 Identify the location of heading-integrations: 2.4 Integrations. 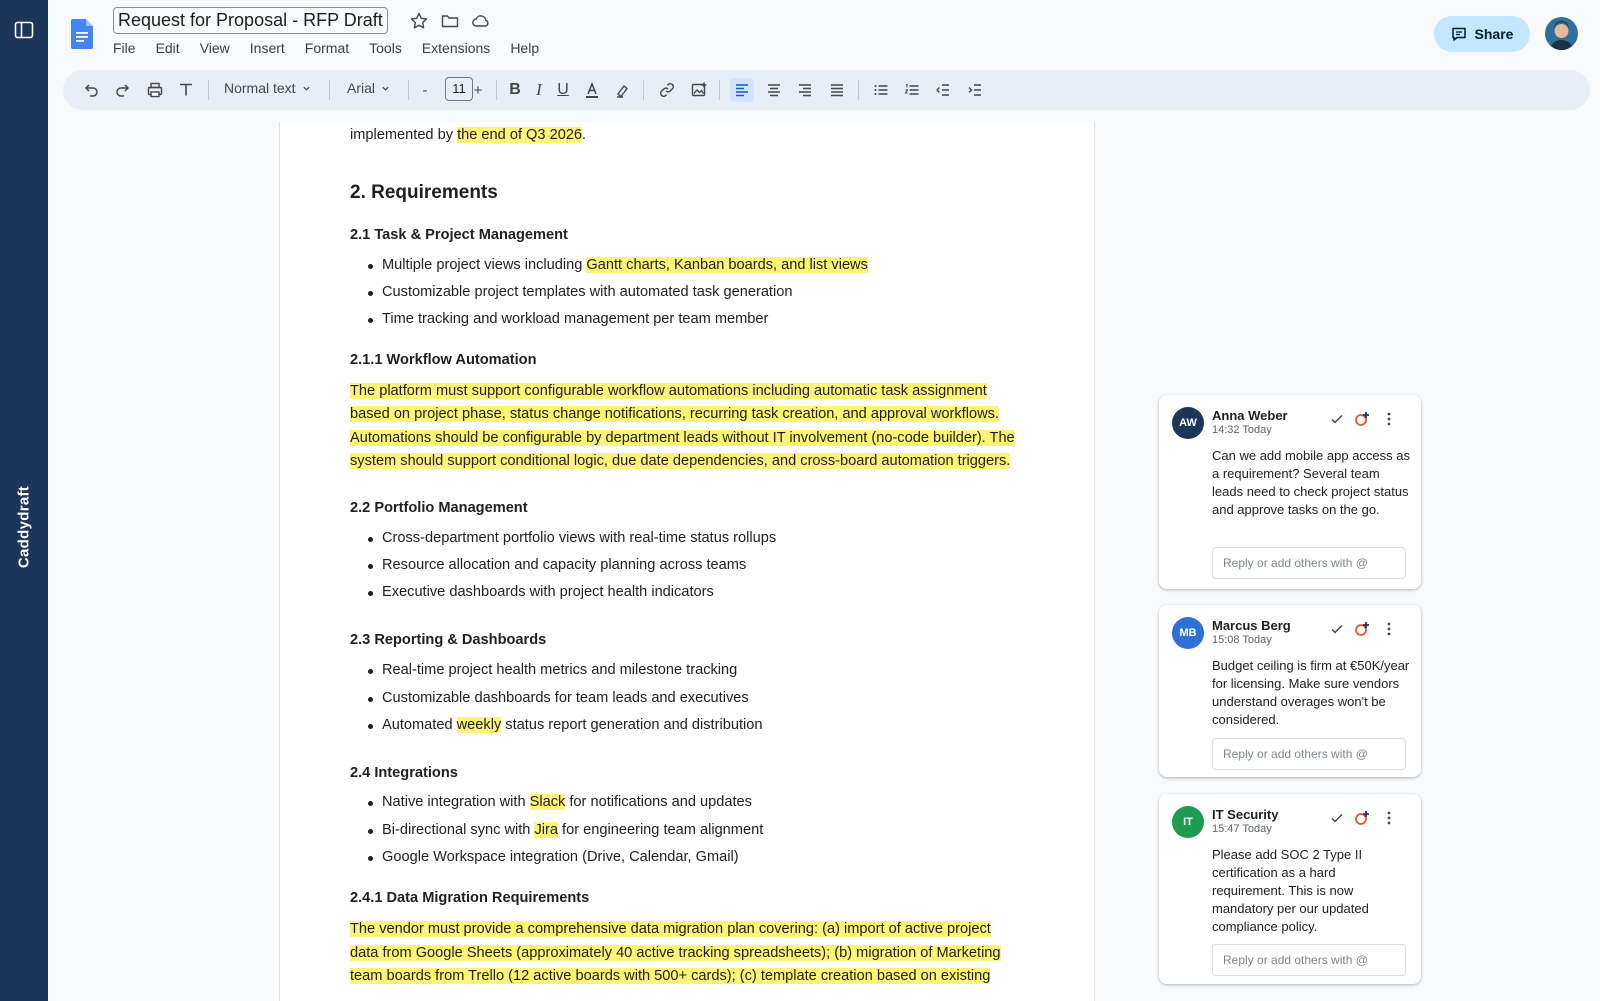
(404, 773).